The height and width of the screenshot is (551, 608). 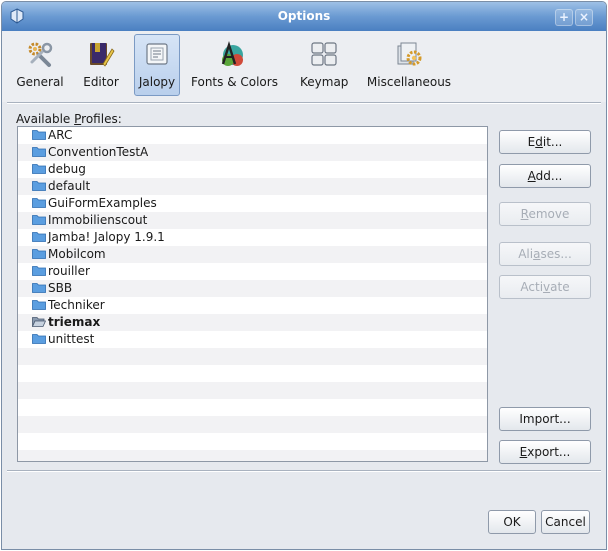 What do you see at coordinates (40, 54) in the screenshot?
I see `general-settings-icon` at bounding box center [40, 54].